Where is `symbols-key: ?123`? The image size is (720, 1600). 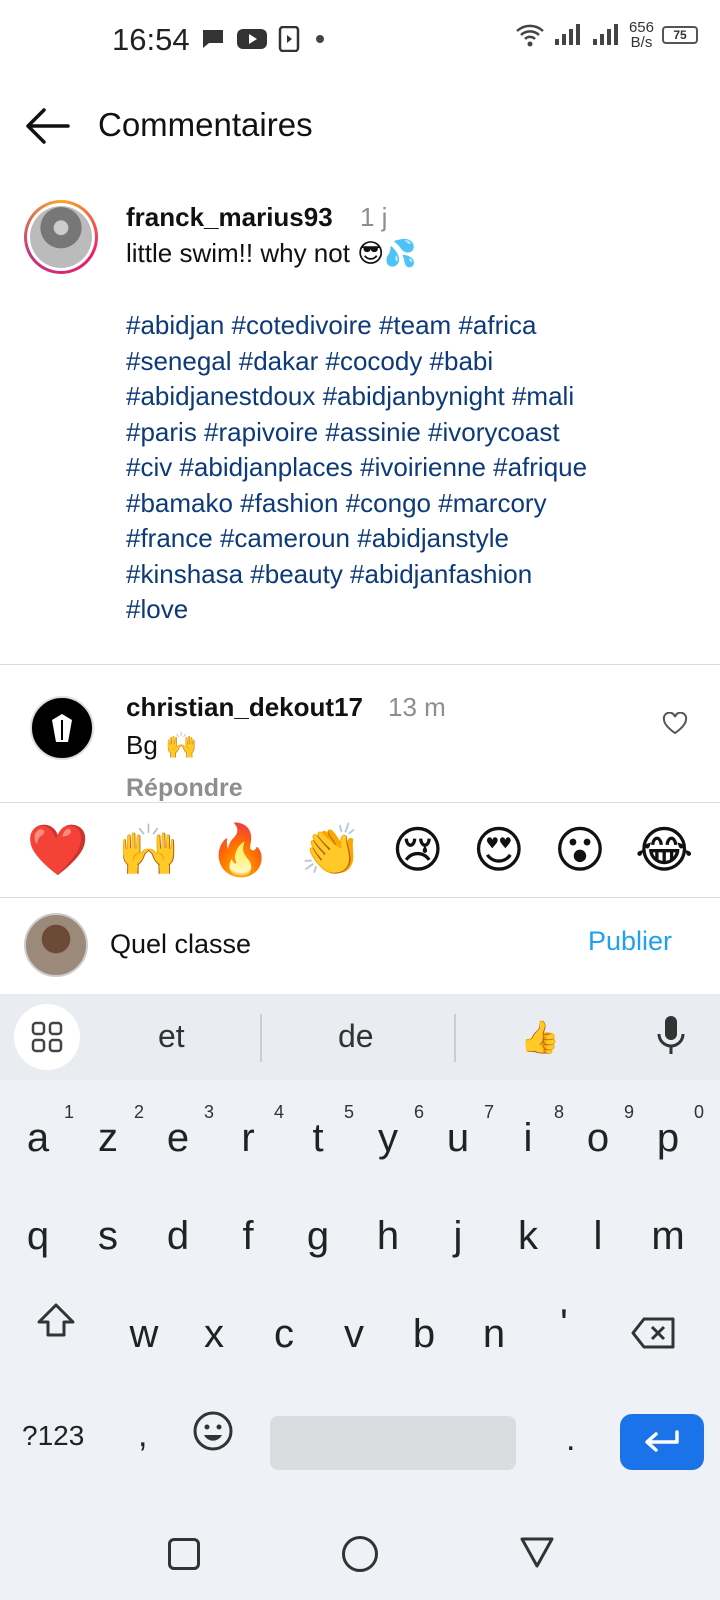
symbols-key: ?123 is located at coordinates (53, 1436).